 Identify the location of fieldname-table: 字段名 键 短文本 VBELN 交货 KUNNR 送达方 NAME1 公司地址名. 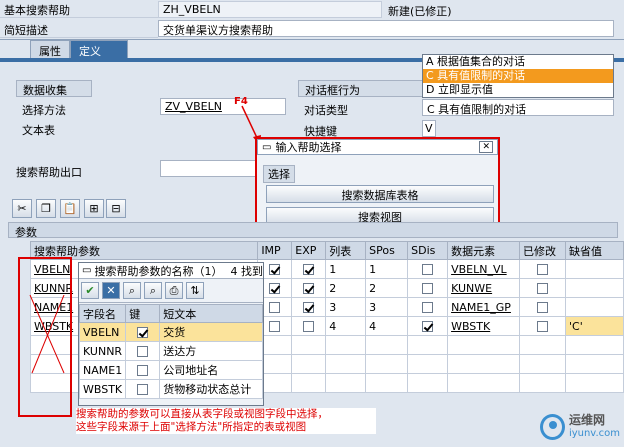
(171, 351).